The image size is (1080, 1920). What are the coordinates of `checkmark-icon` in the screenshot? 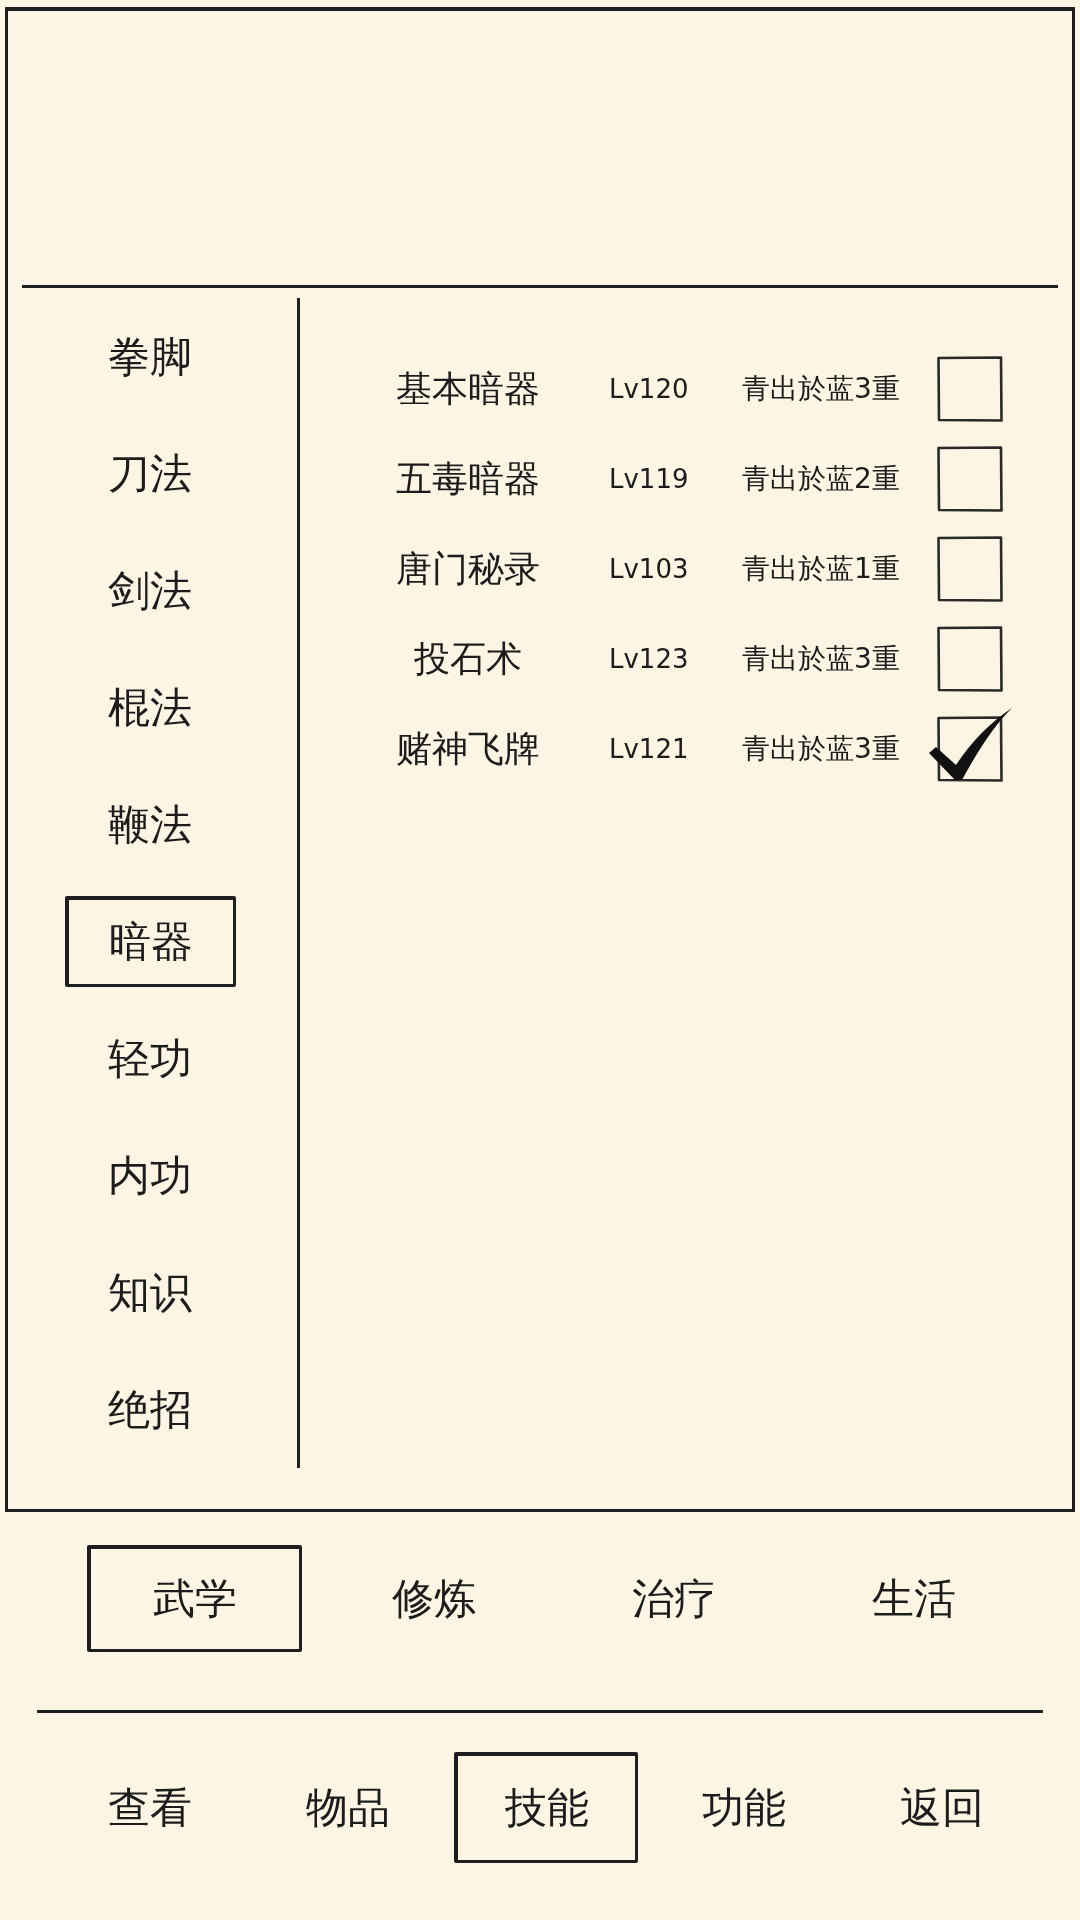 It's located at (970, 744).